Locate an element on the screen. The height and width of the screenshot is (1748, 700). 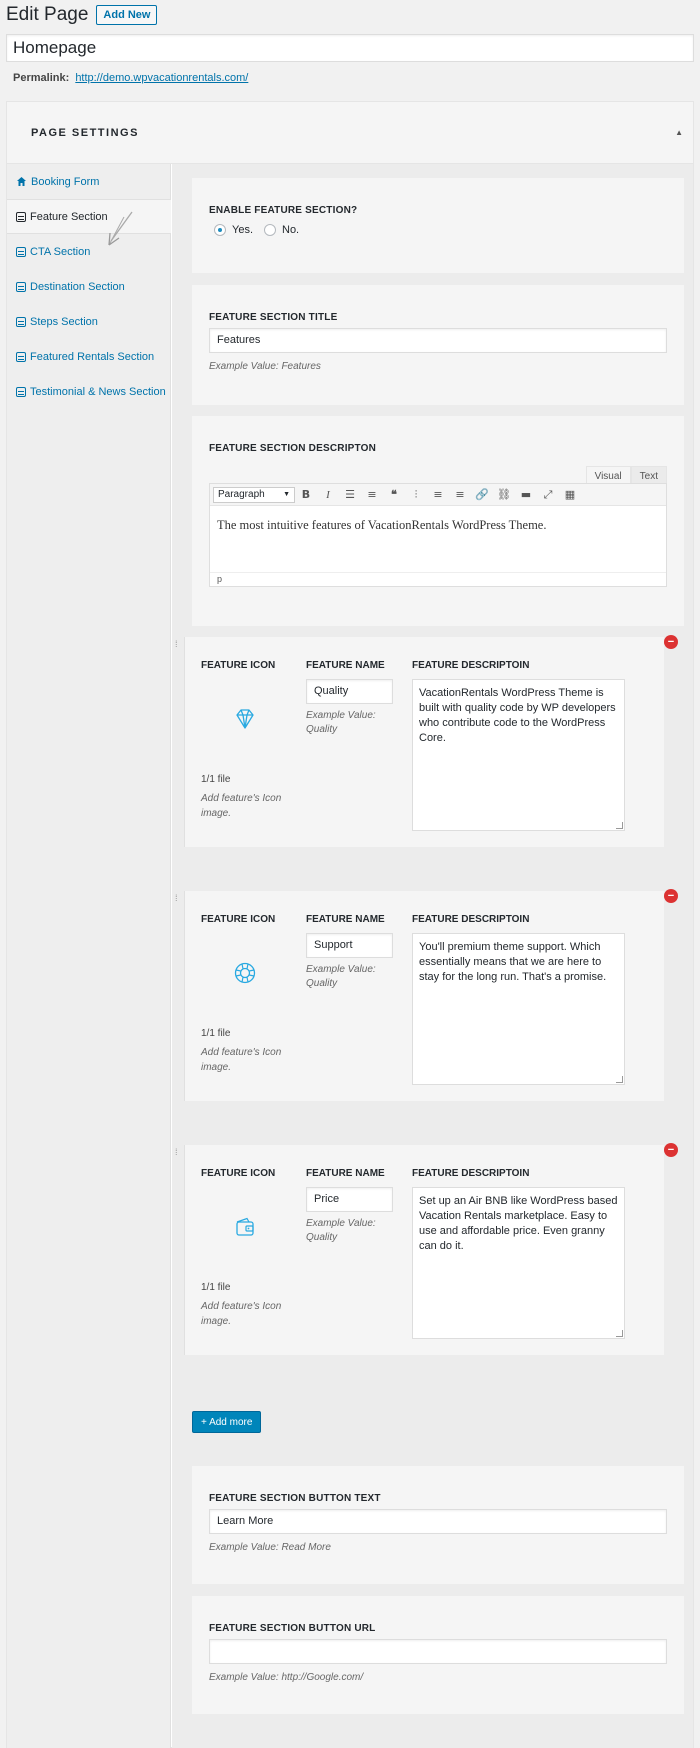
section-description-label: FEATURE SECTION DESCRIPTON is located at coordinates (293, 448).